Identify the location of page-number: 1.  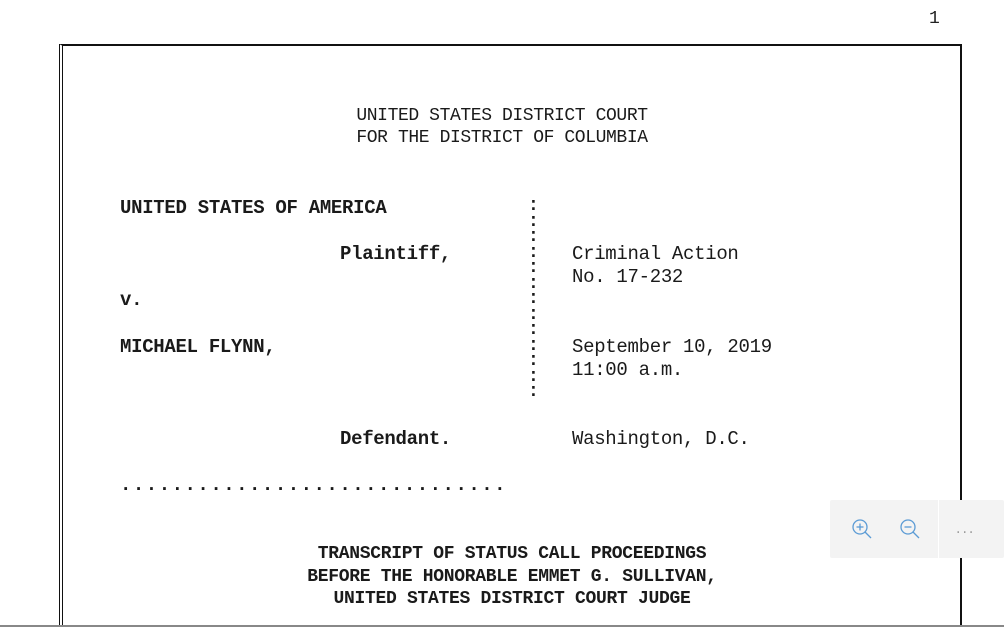
(934, 19).